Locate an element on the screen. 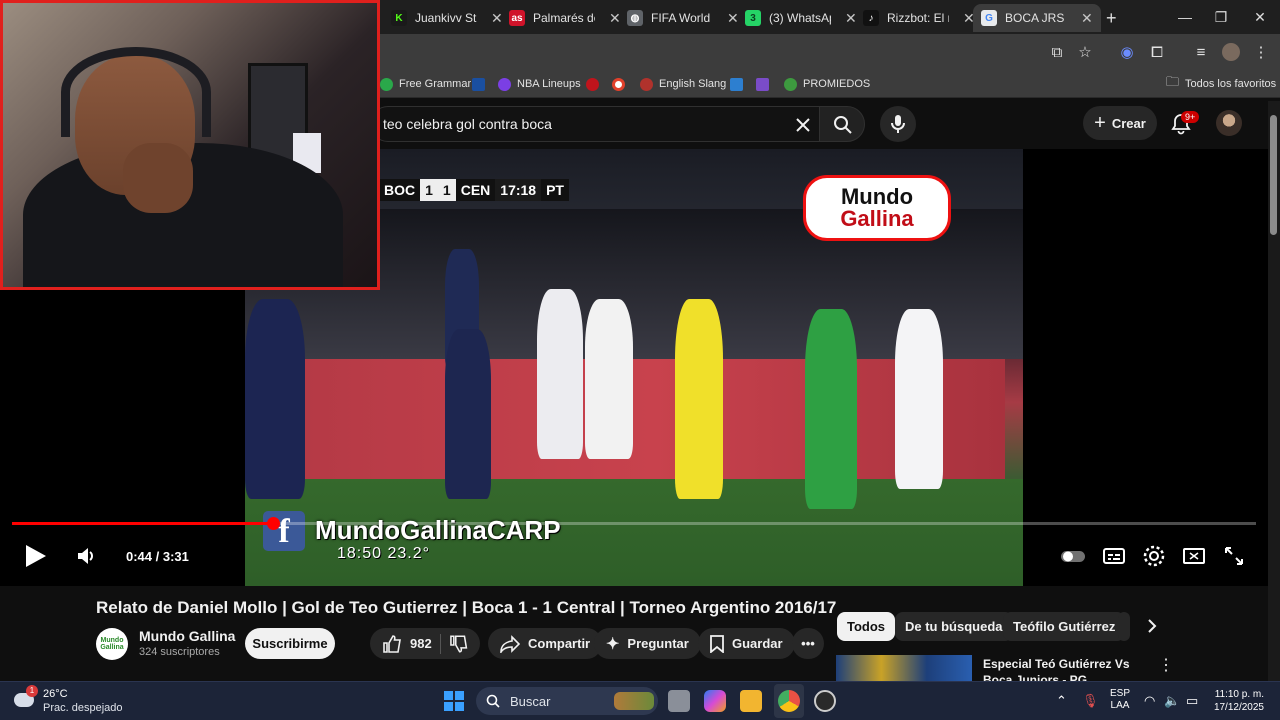 Image resolution: width=1280 pixels, height=720 pixels. red-site-icon is located at coordinates (592, 84).